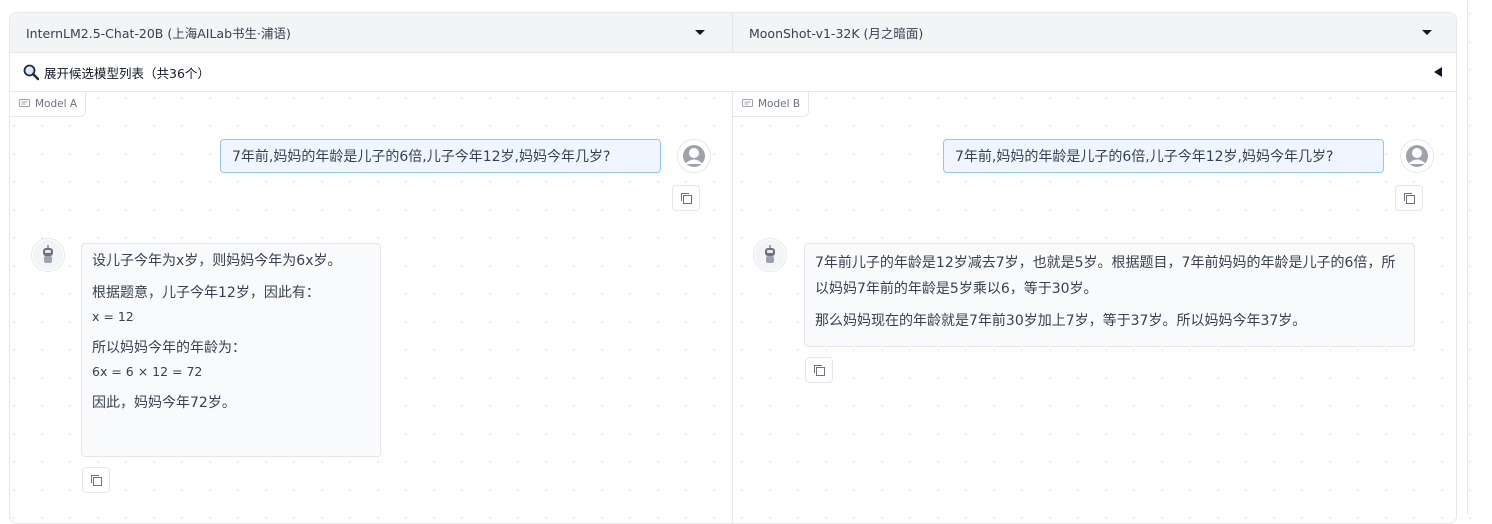  What do you see at coordinates (206, 293) in the screenshot?
I see `bot-text-line: 根据题意，儿子今年12岁，因此有：` at bounding box center [206, 293].